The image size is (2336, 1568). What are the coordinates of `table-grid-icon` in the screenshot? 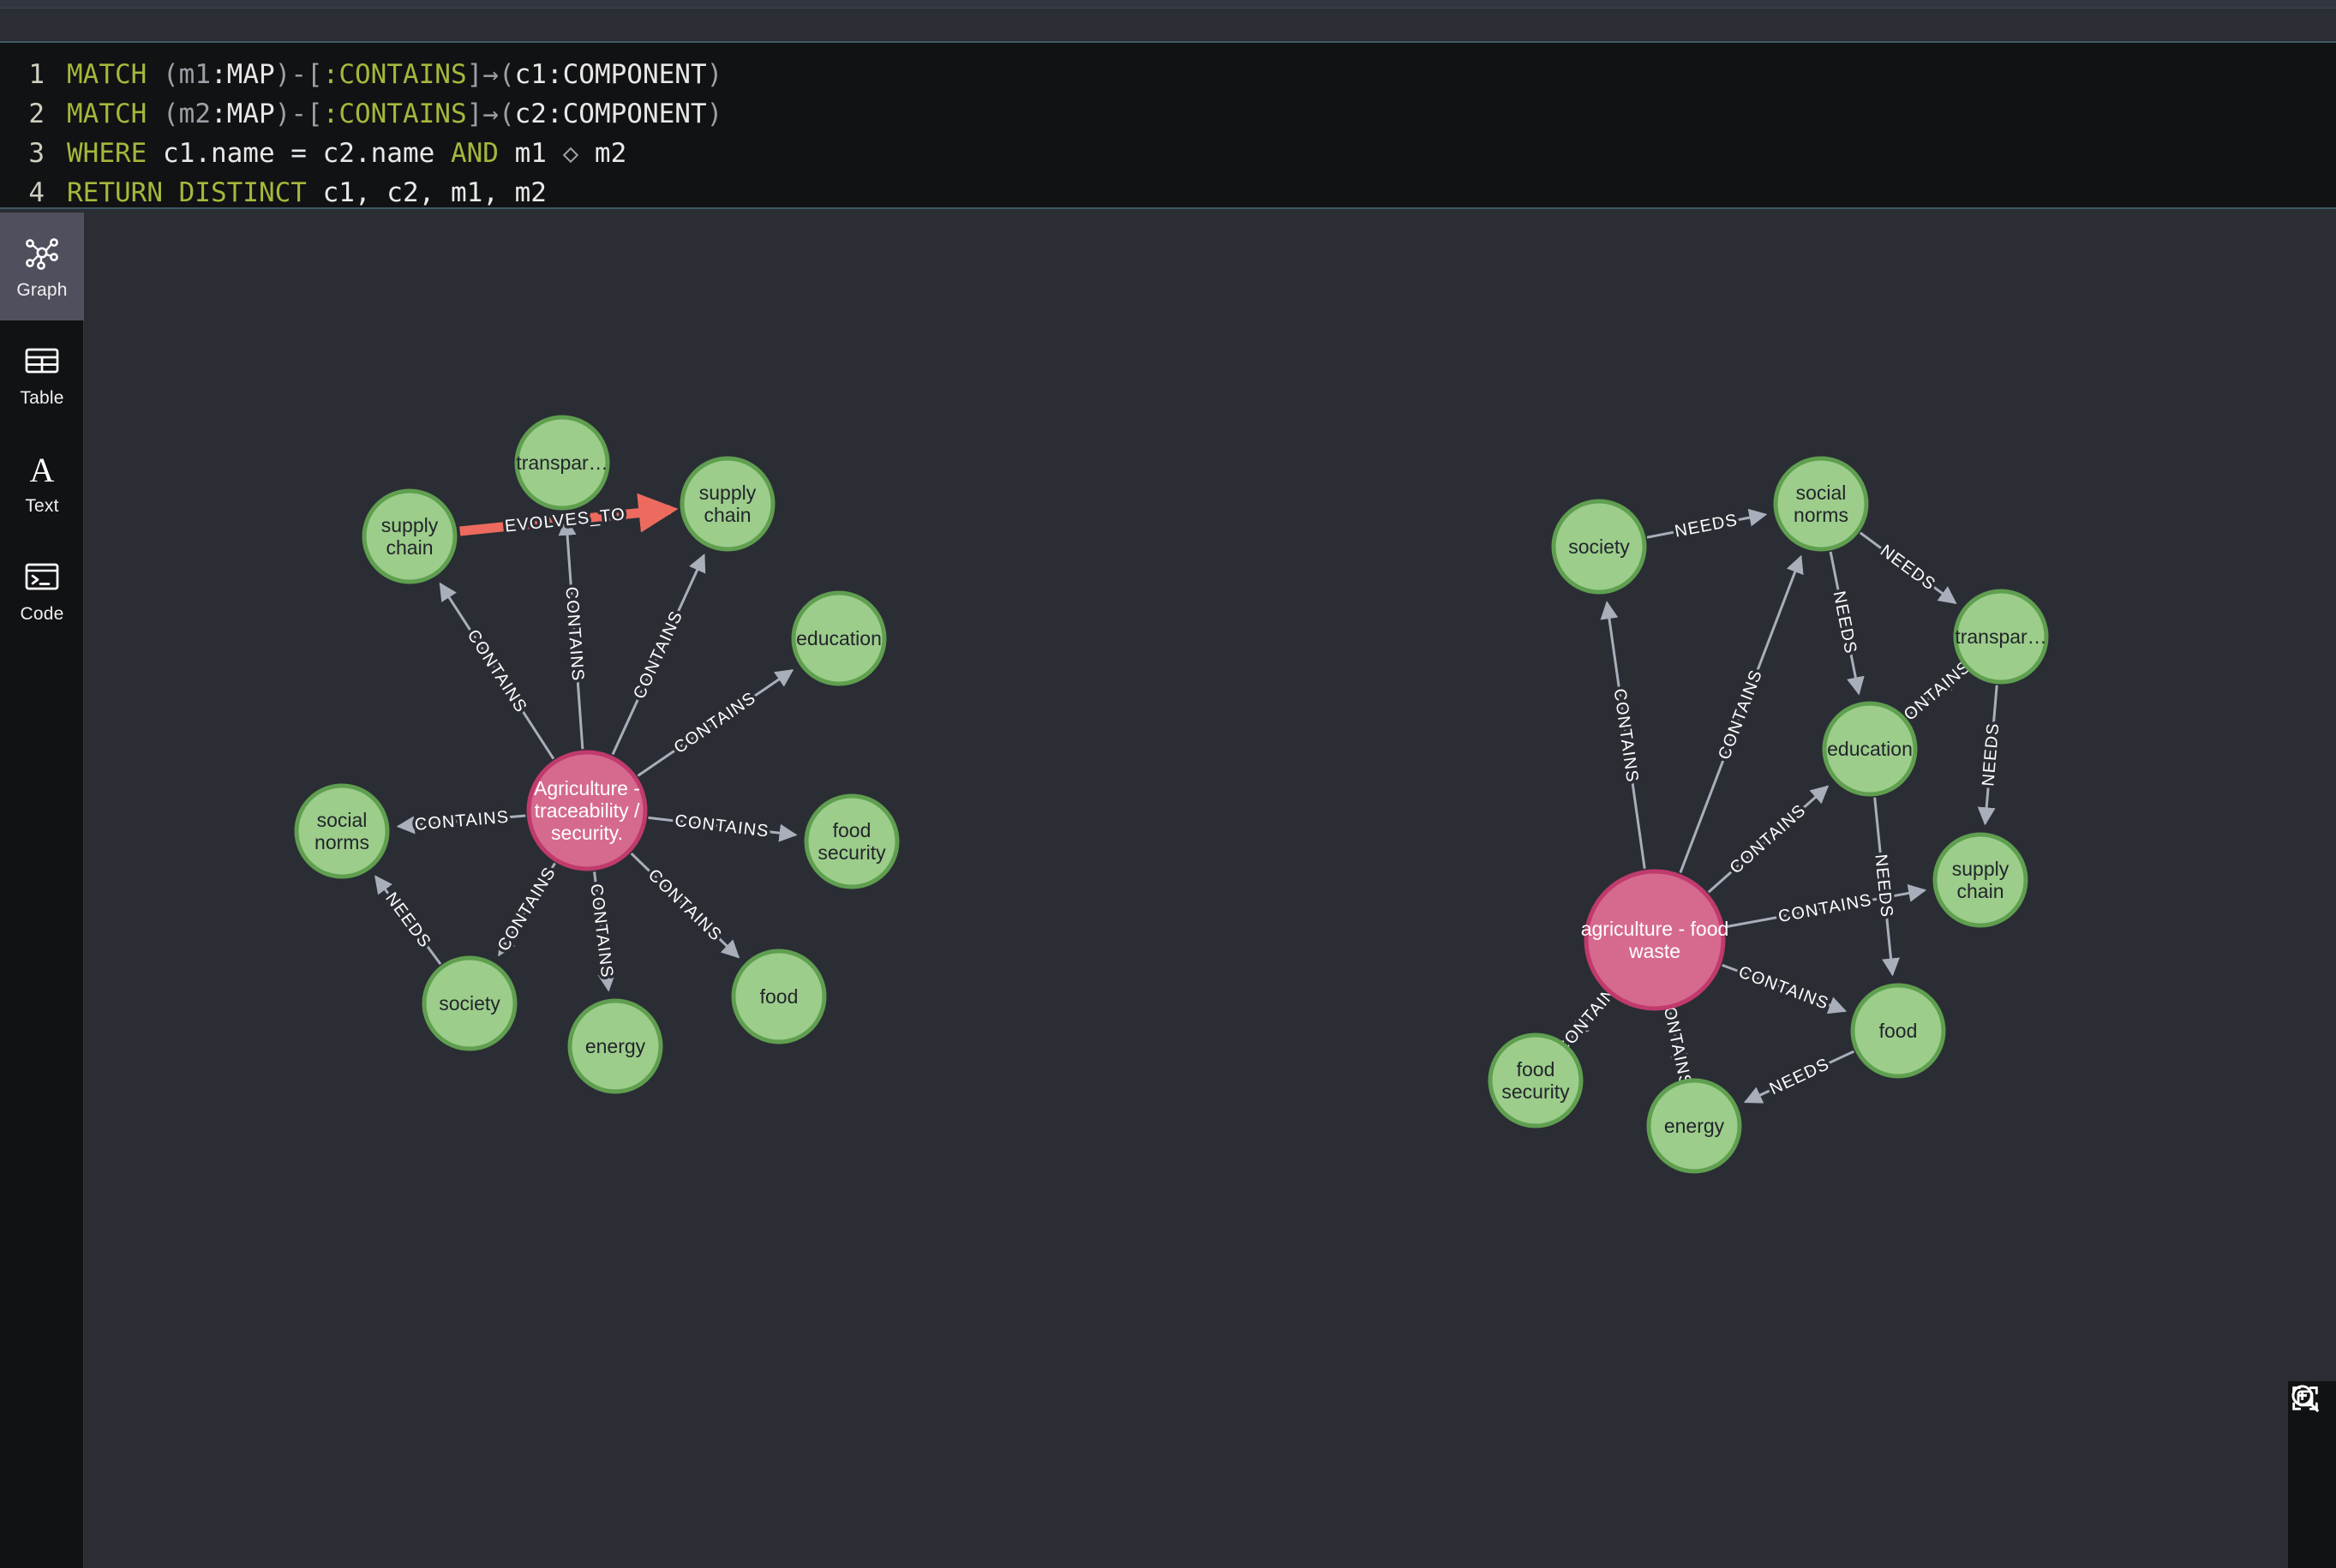 It's located at (42, 360).